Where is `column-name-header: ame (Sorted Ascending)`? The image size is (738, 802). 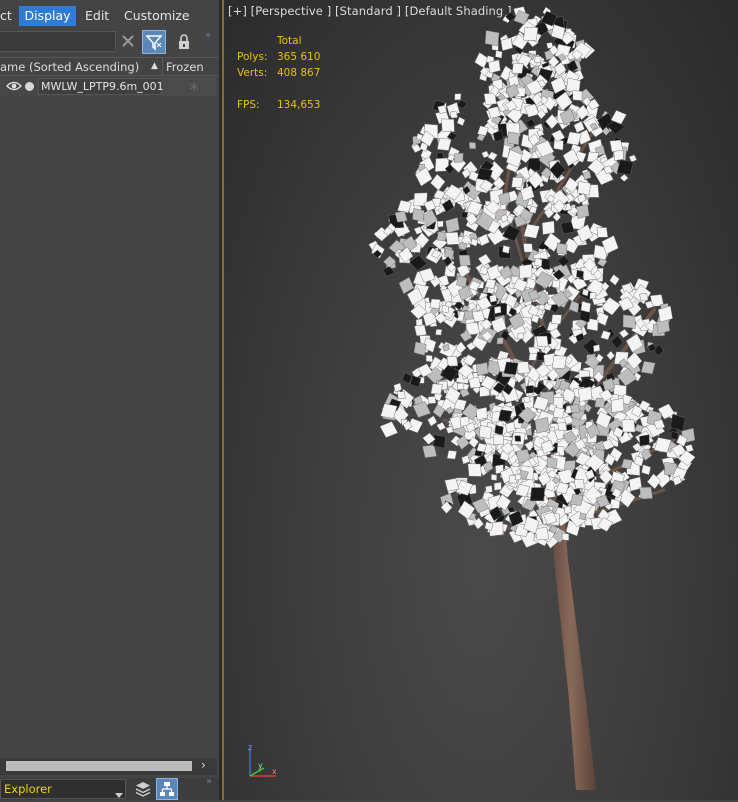 column-name-header: ame (Sorted Ascending) is located at coordinates (69, 67).